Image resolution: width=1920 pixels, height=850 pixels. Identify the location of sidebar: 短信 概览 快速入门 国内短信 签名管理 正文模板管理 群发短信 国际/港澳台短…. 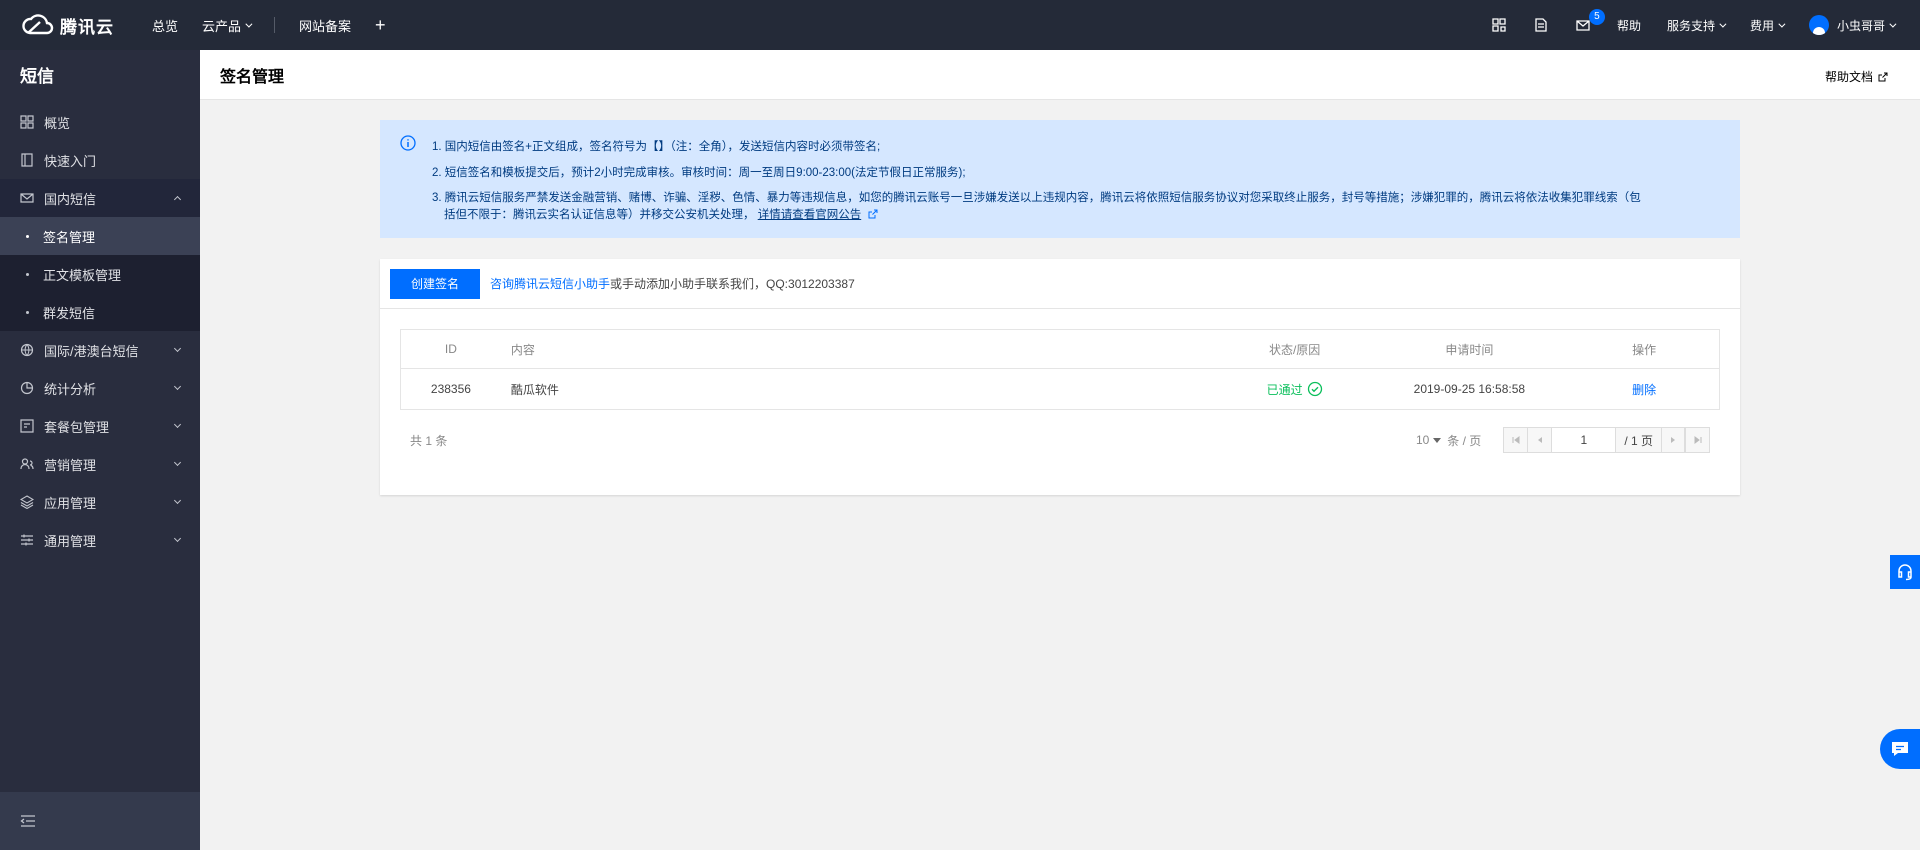
(100, 450).